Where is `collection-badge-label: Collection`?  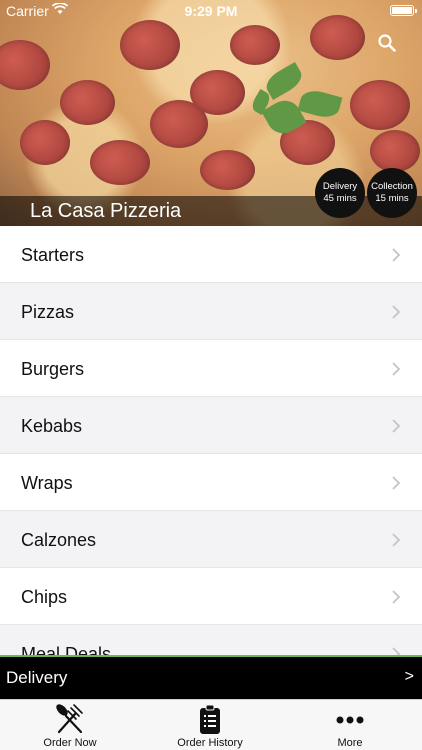
collection-badge-label: Collection is located at coordinates (392, 186).